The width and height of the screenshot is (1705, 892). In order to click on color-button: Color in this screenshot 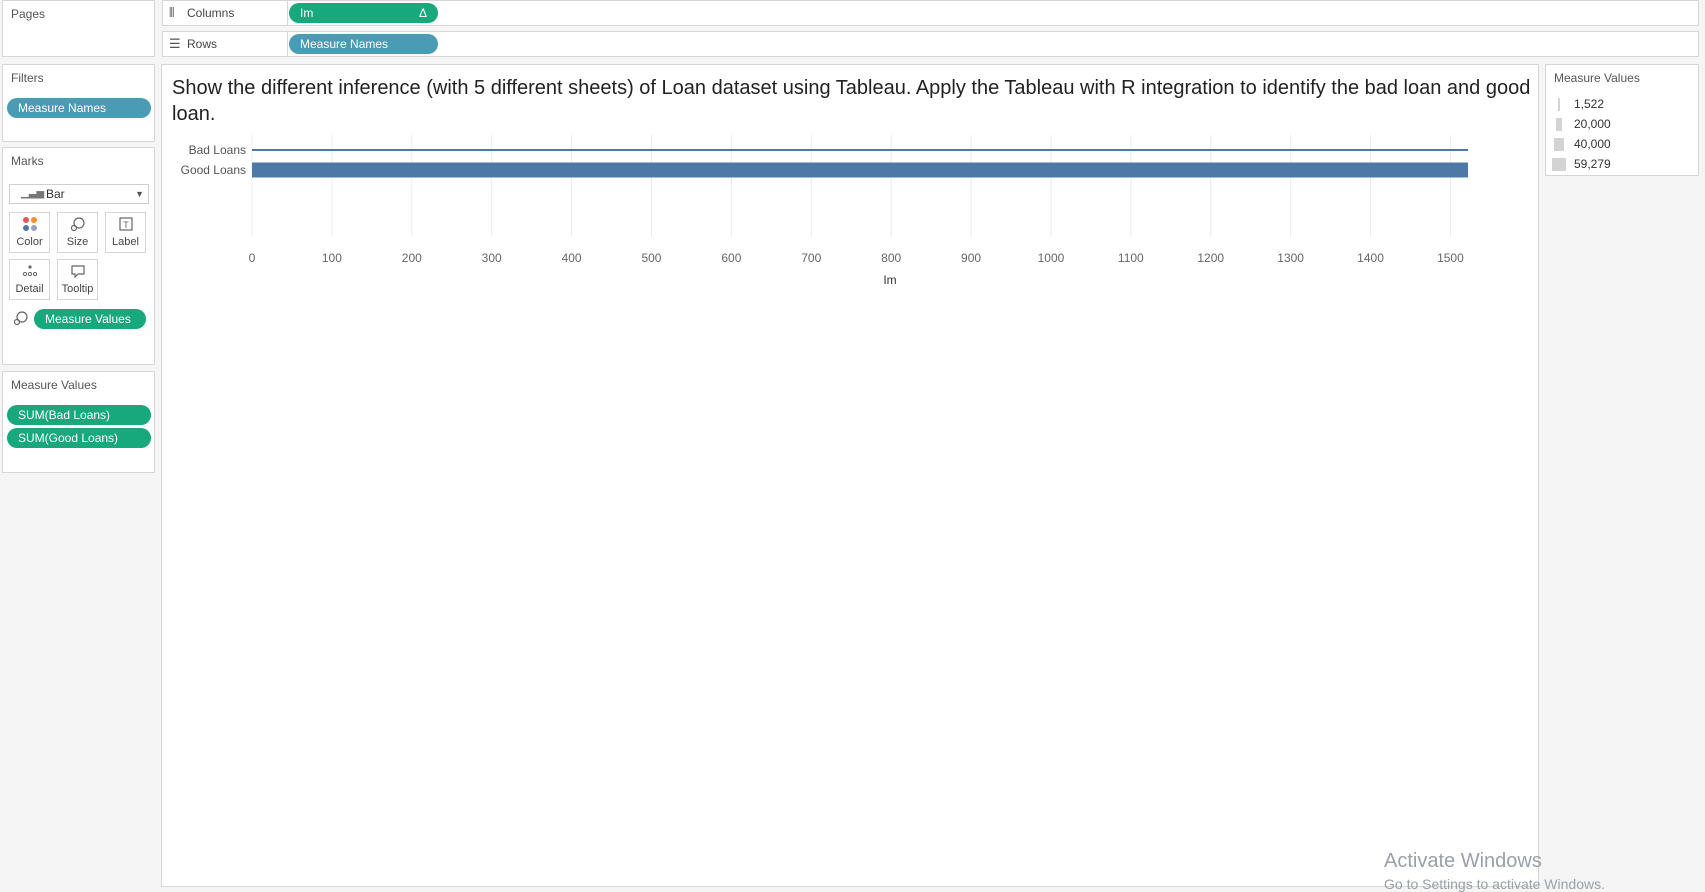, I will do `click(29, 232)`.